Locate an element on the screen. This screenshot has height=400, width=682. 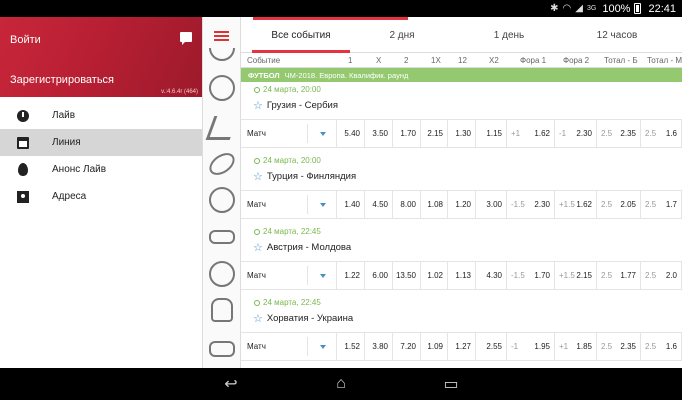
odd-cell: 2.15 is located at coordinates (434, 133).